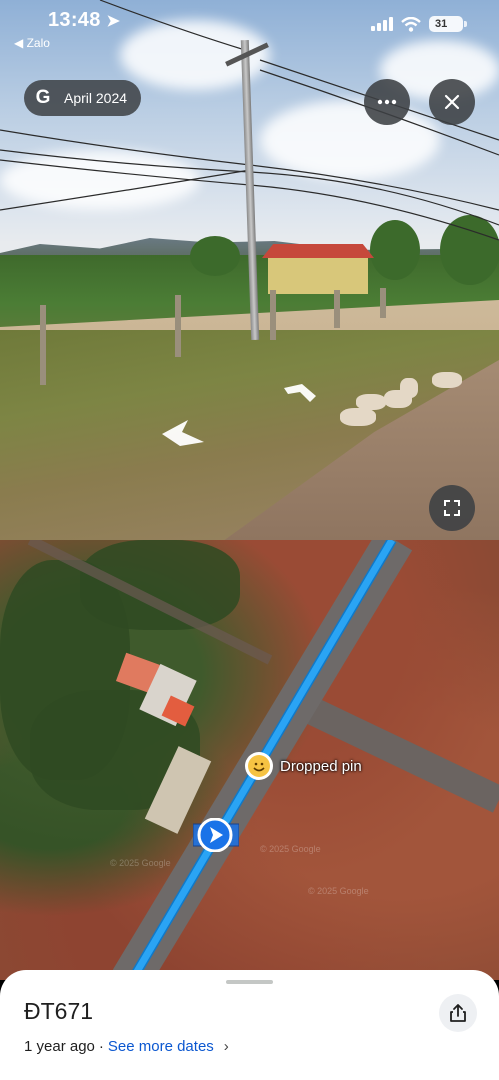 The image size is (499, 1080). What do you see at coordinates (216, 835) in the screenshot?
I see `street-view-location-marker` at bounding box center [216, 835].